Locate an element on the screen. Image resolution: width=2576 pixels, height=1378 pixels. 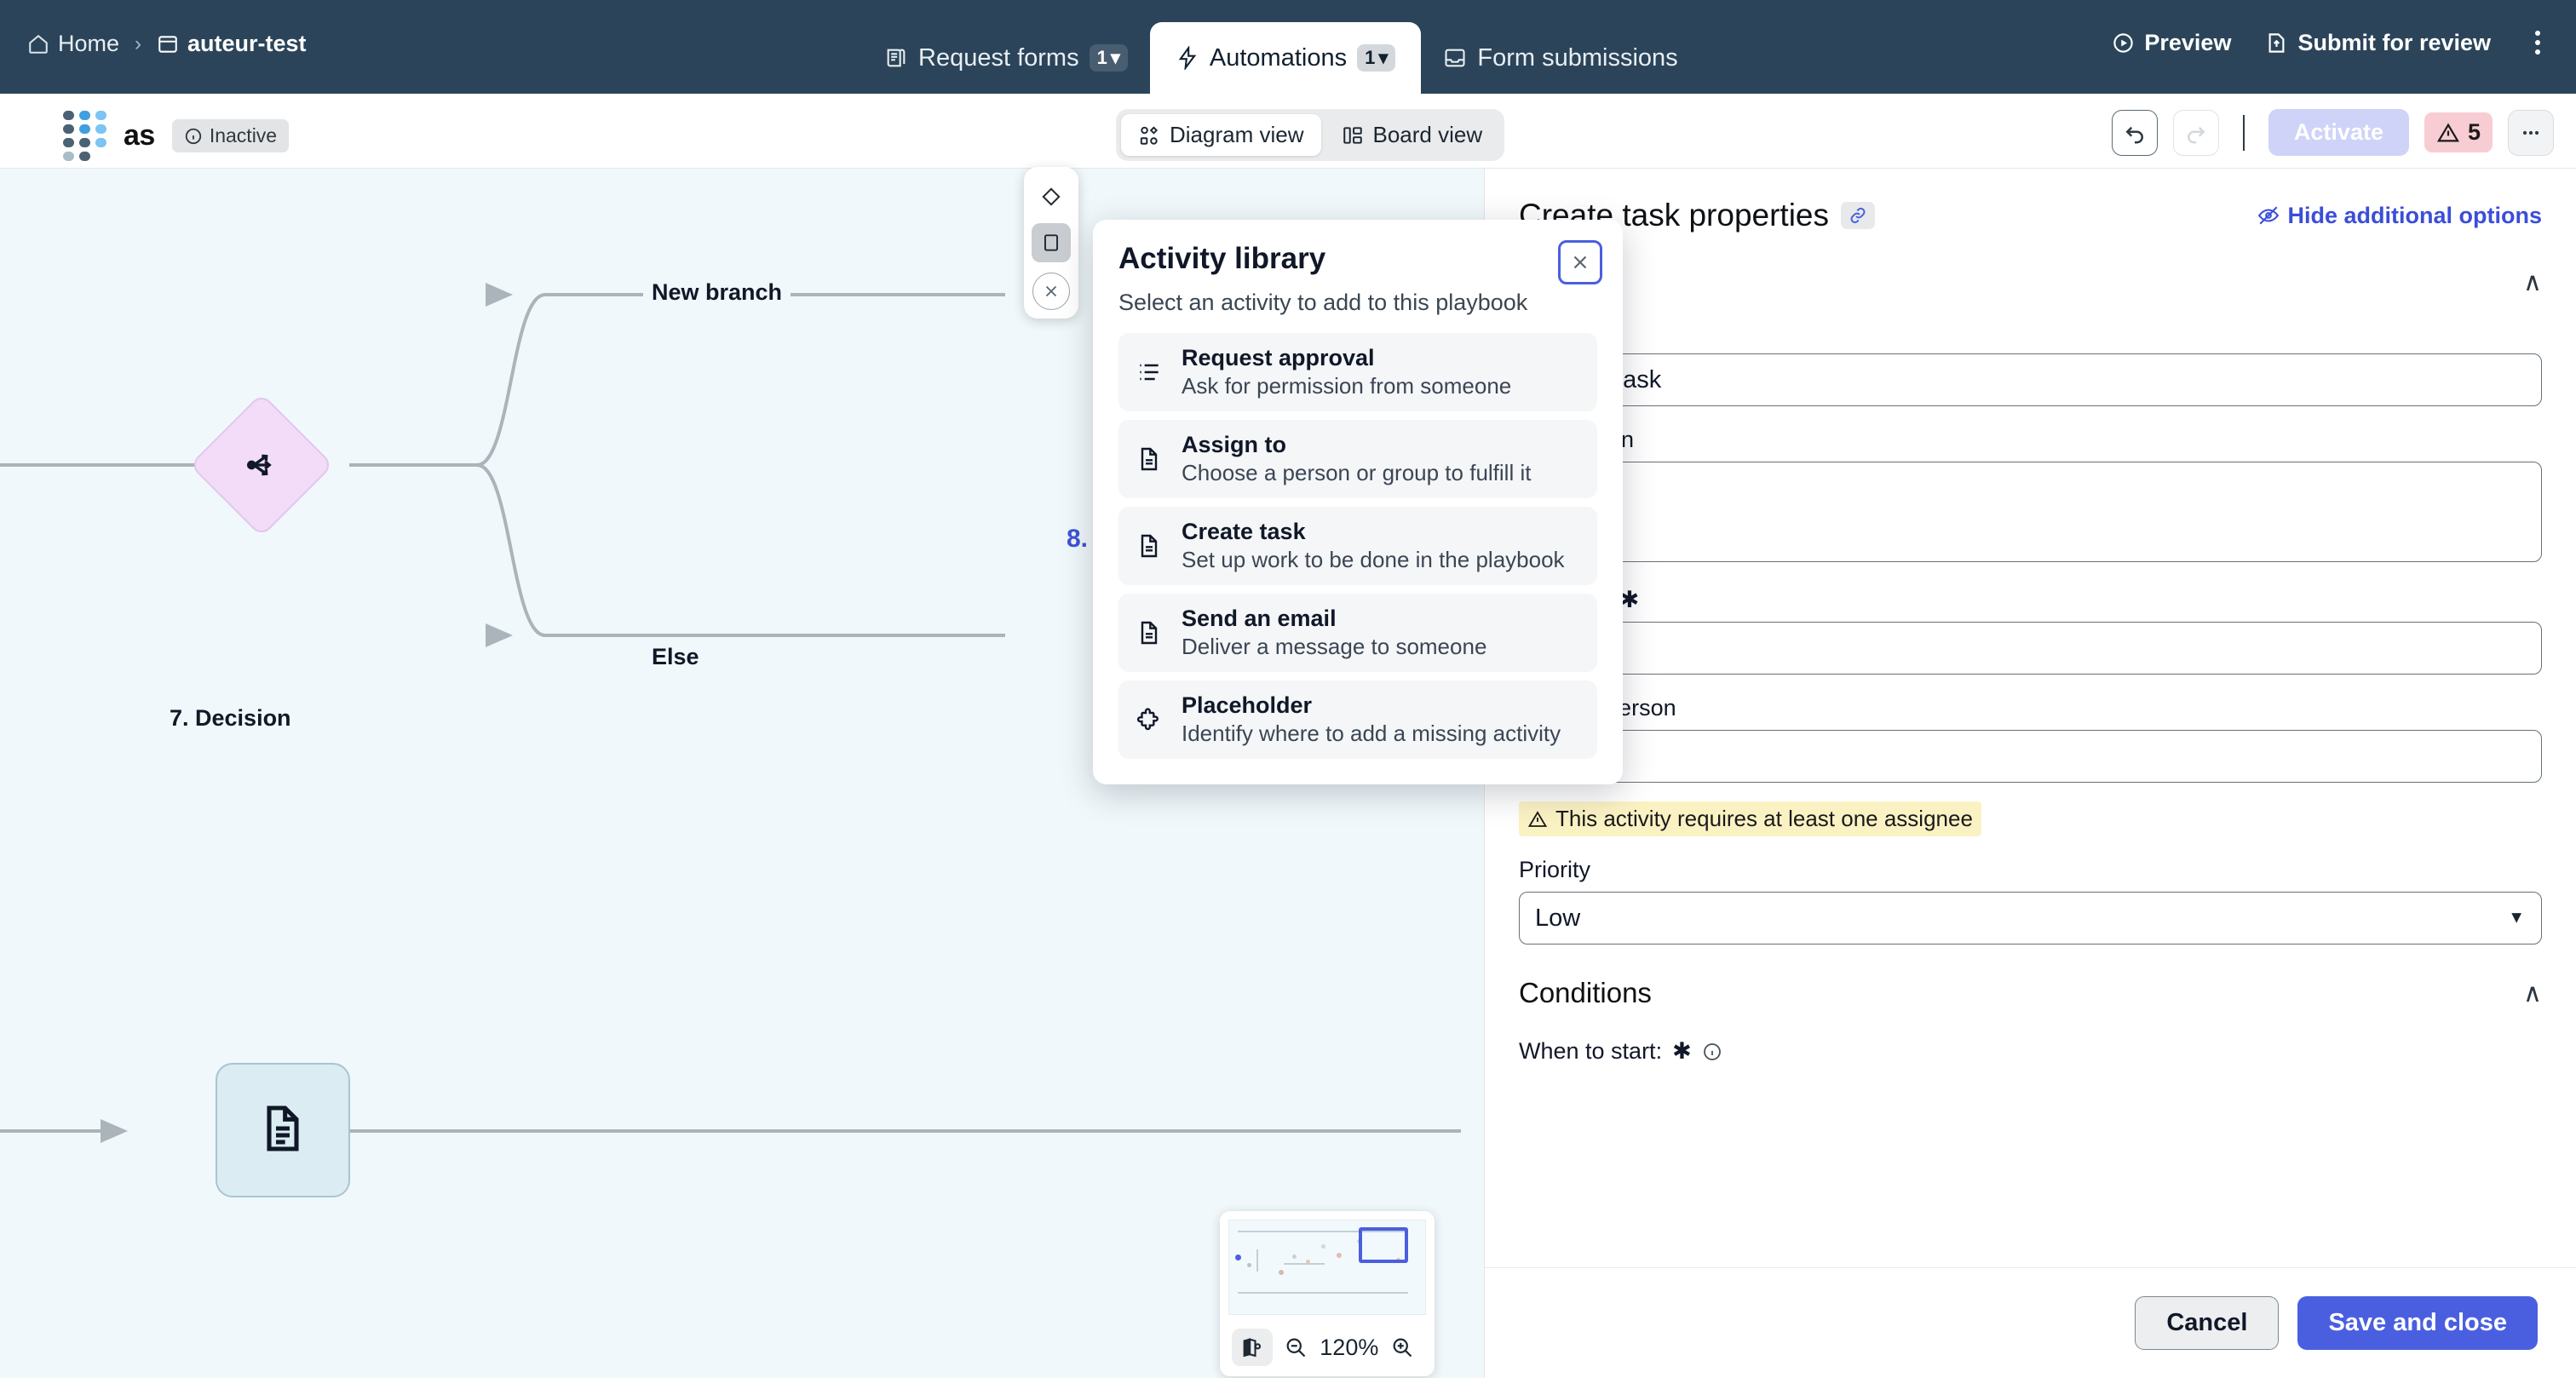
form-icon is located at coordinates (168, 44).